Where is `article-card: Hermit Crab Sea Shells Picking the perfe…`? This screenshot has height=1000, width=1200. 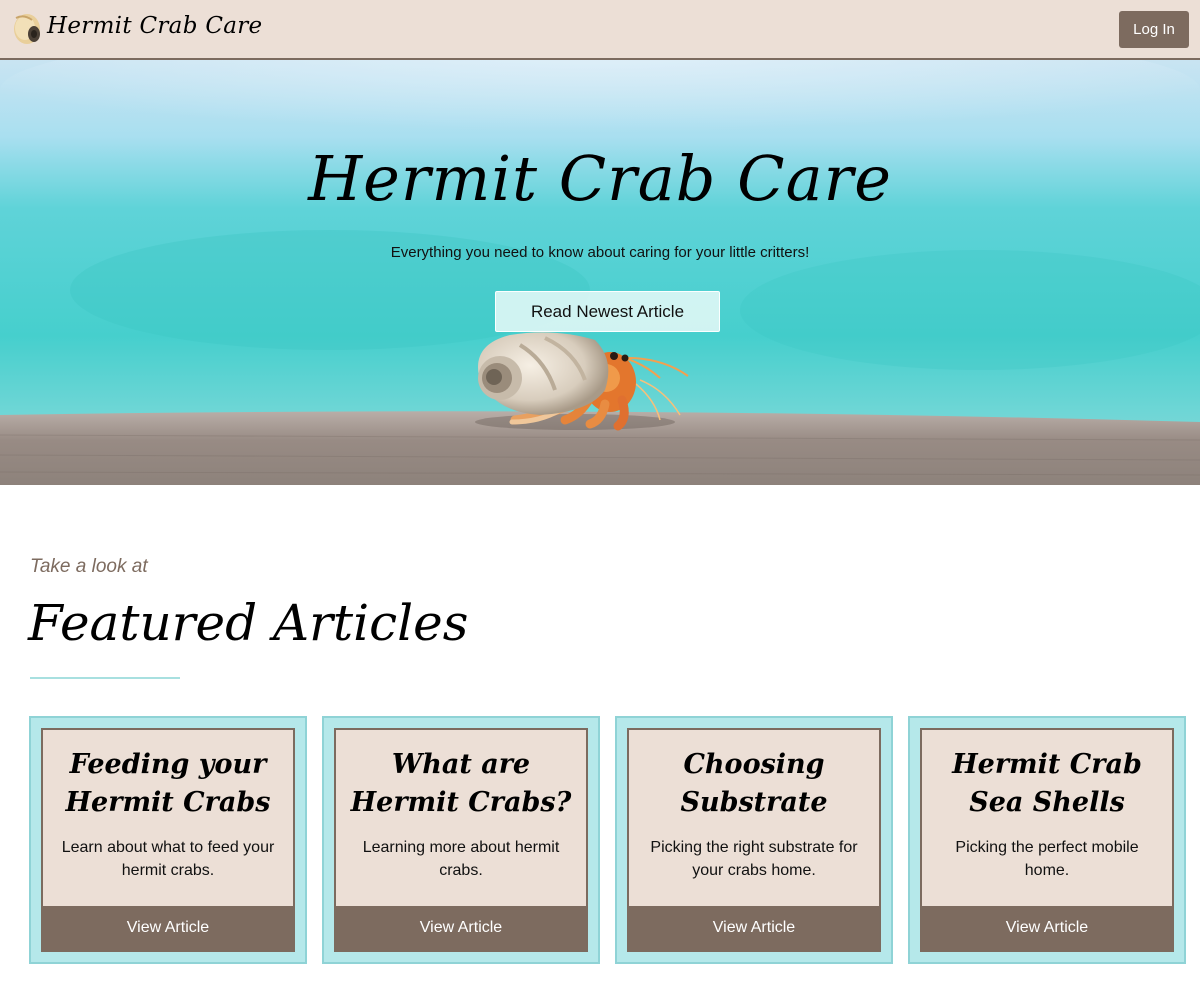
article-card: Hermit Crab Sea Shells Picking the perfe… is located at coordinates (1047, 840).